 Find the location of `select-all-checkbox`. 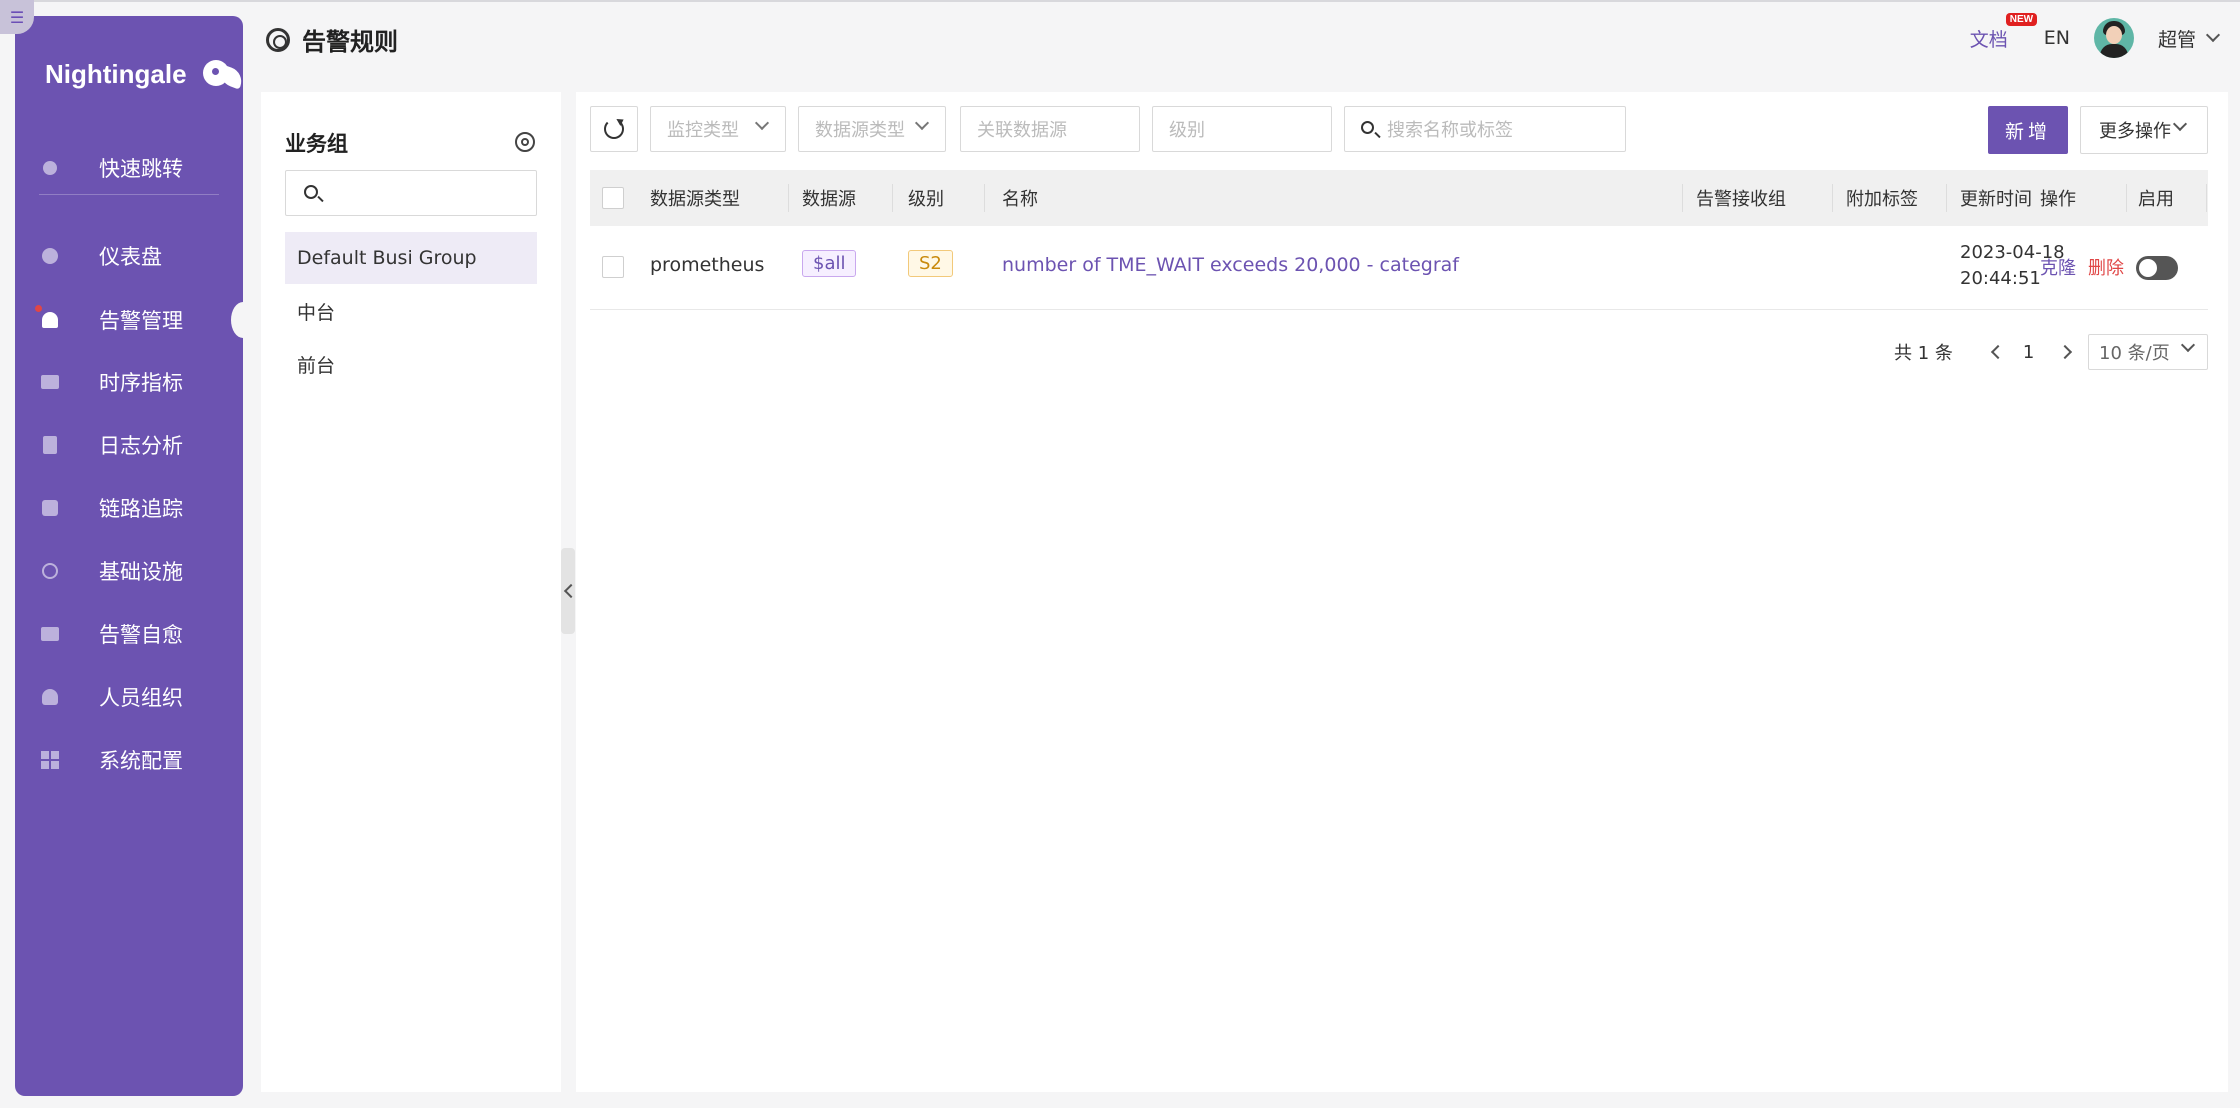

select-all-checkbox is located at coordinates (613, 198).